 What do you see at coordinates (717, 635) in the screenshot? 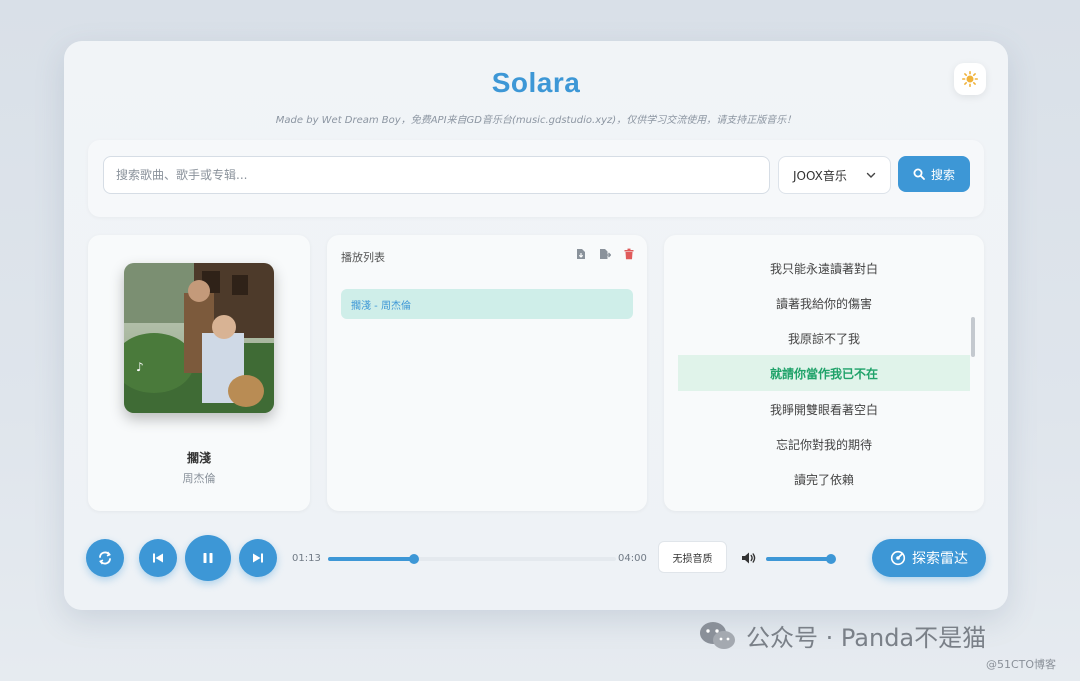
I see `wechat-icon` at bounding box center [717, 635].